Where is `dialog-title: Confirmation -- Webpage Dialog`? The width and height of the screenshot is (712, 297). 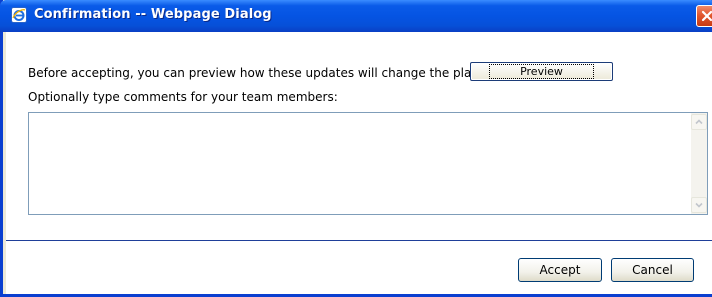
dialog-title: Confirmation -- Webpage Dialog is located at coordinates (153, 14).